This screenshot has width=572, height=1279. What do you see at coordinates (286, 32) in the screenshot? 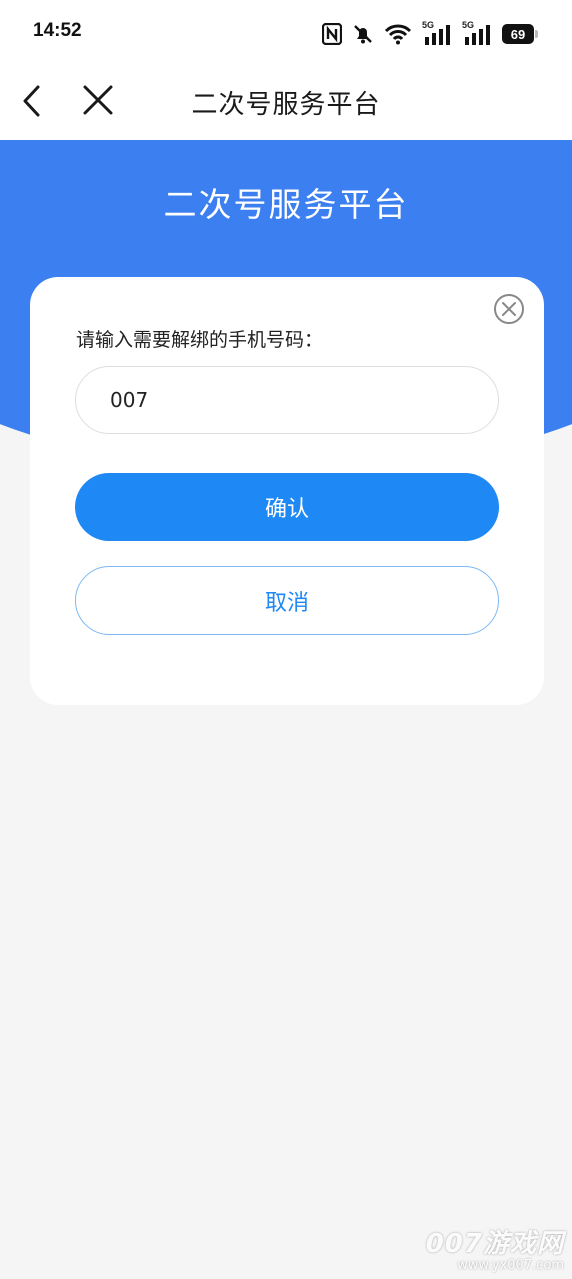
I see `status-bar: 14:52 5G 5G 69` at bounding box center [286, 32].